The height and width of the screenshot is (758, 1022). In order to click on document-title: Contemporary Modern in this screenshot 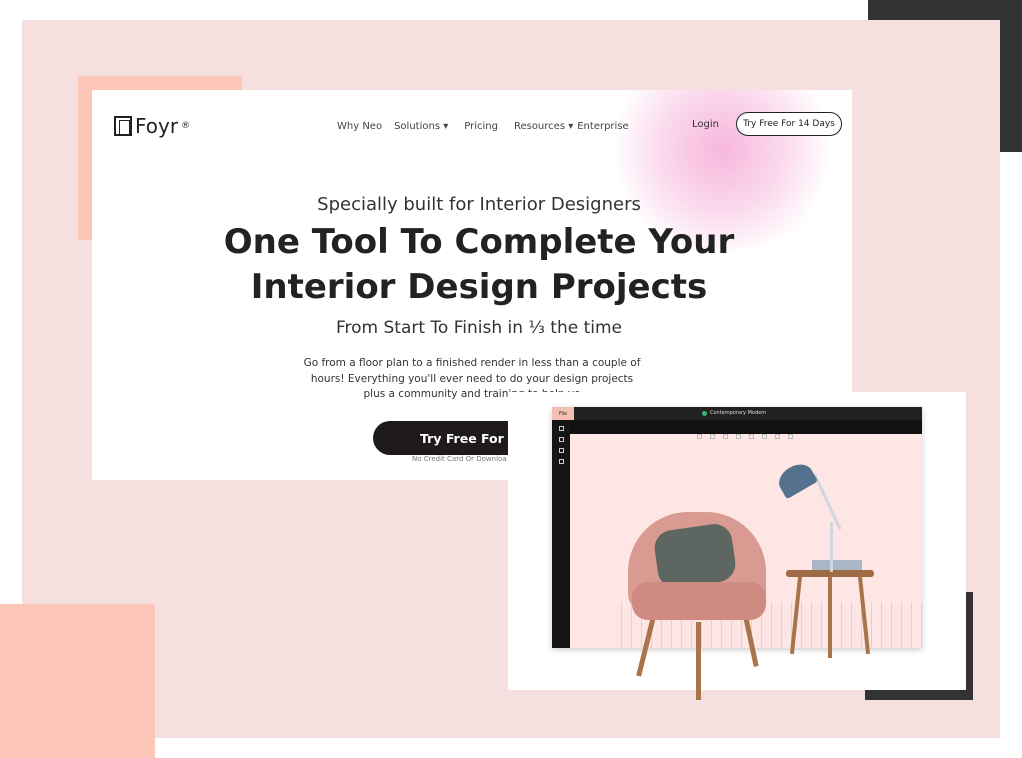, I will do `click(734, 413)`.